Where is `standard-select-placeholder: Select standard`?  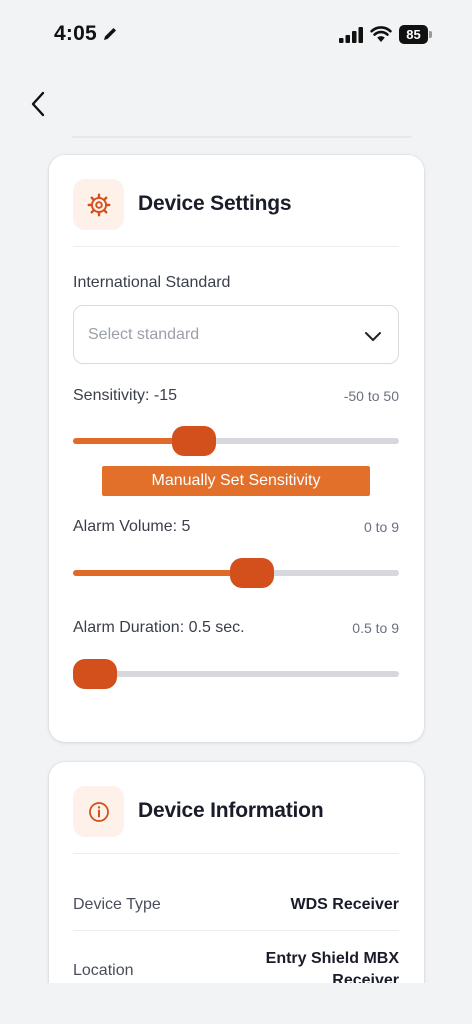
standard-select-placeholder: Select standard is located at coordinates (144, 334).